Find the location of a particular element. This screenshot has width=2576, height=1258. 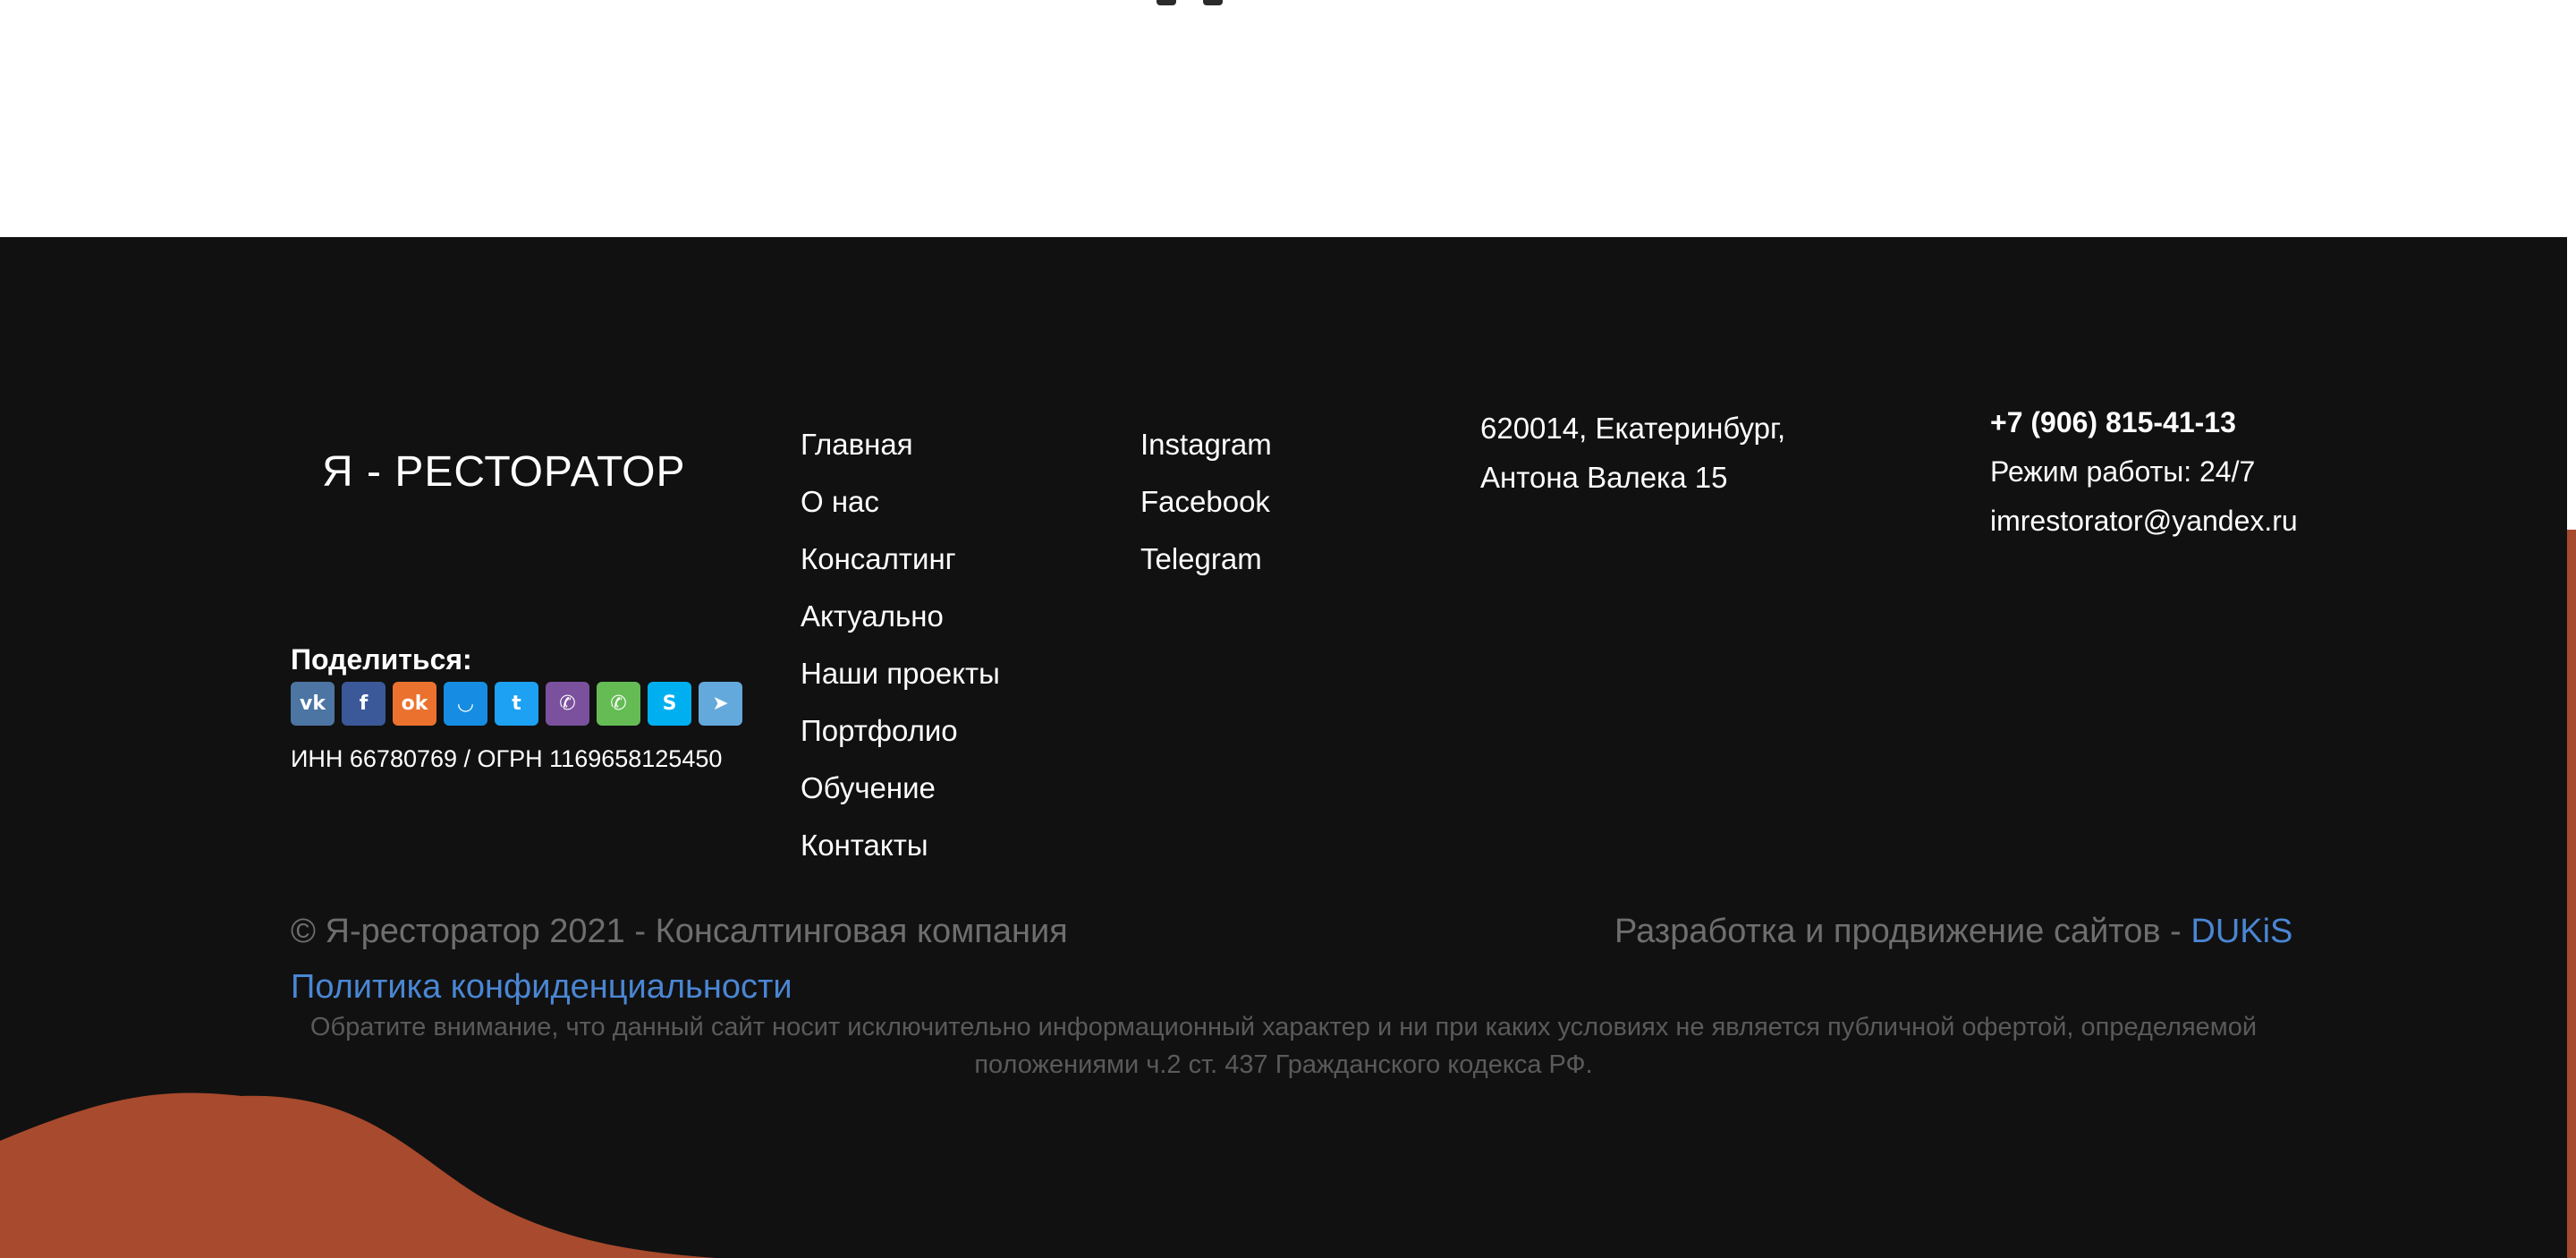

nav-about: О нас is located at coordinates (900, 502).